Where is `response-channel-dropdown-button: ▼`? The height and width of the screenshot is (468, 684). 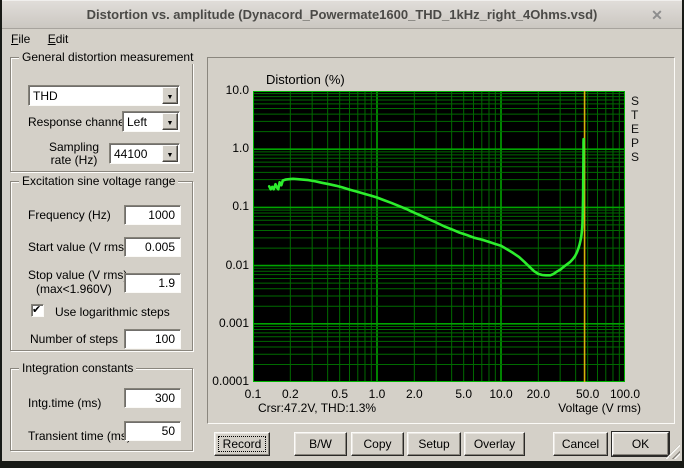
response-channel-dropdown-button: ▼ is located at coordinates (170, 121).